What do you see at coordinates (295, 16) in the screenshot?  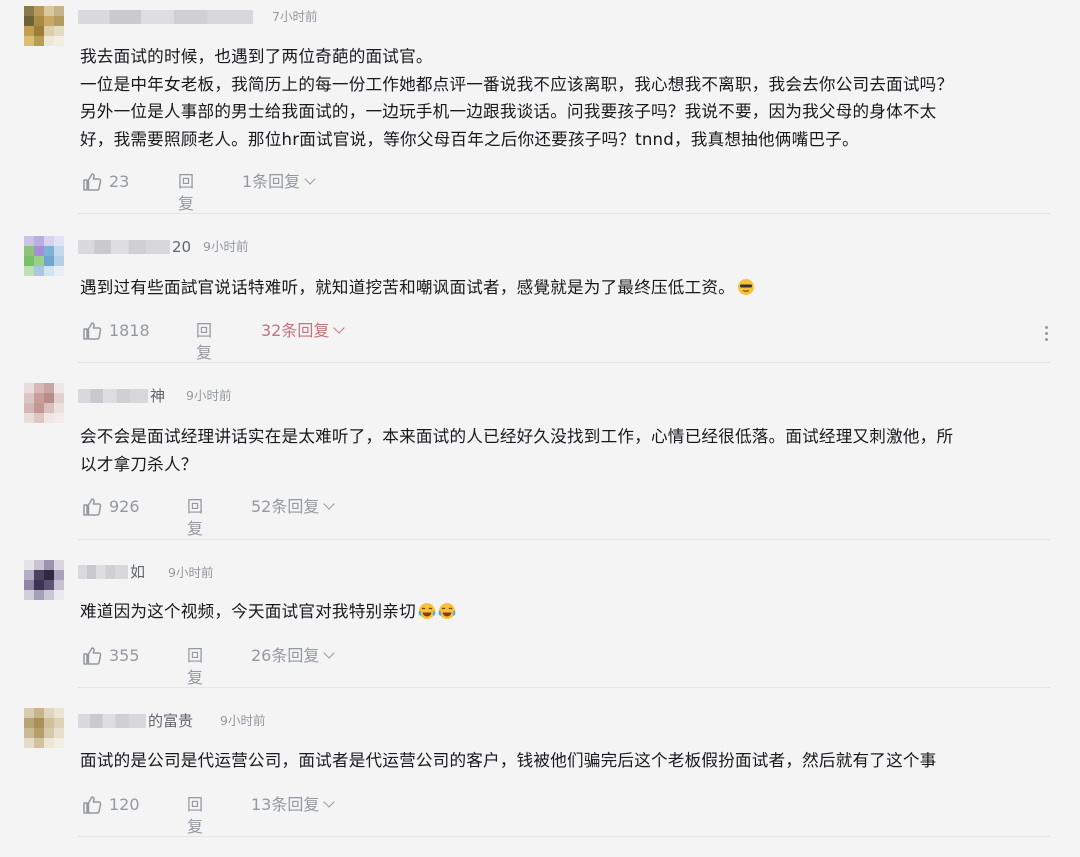 I see `comment-time: 7小时前` at bounding box center [295, 16].